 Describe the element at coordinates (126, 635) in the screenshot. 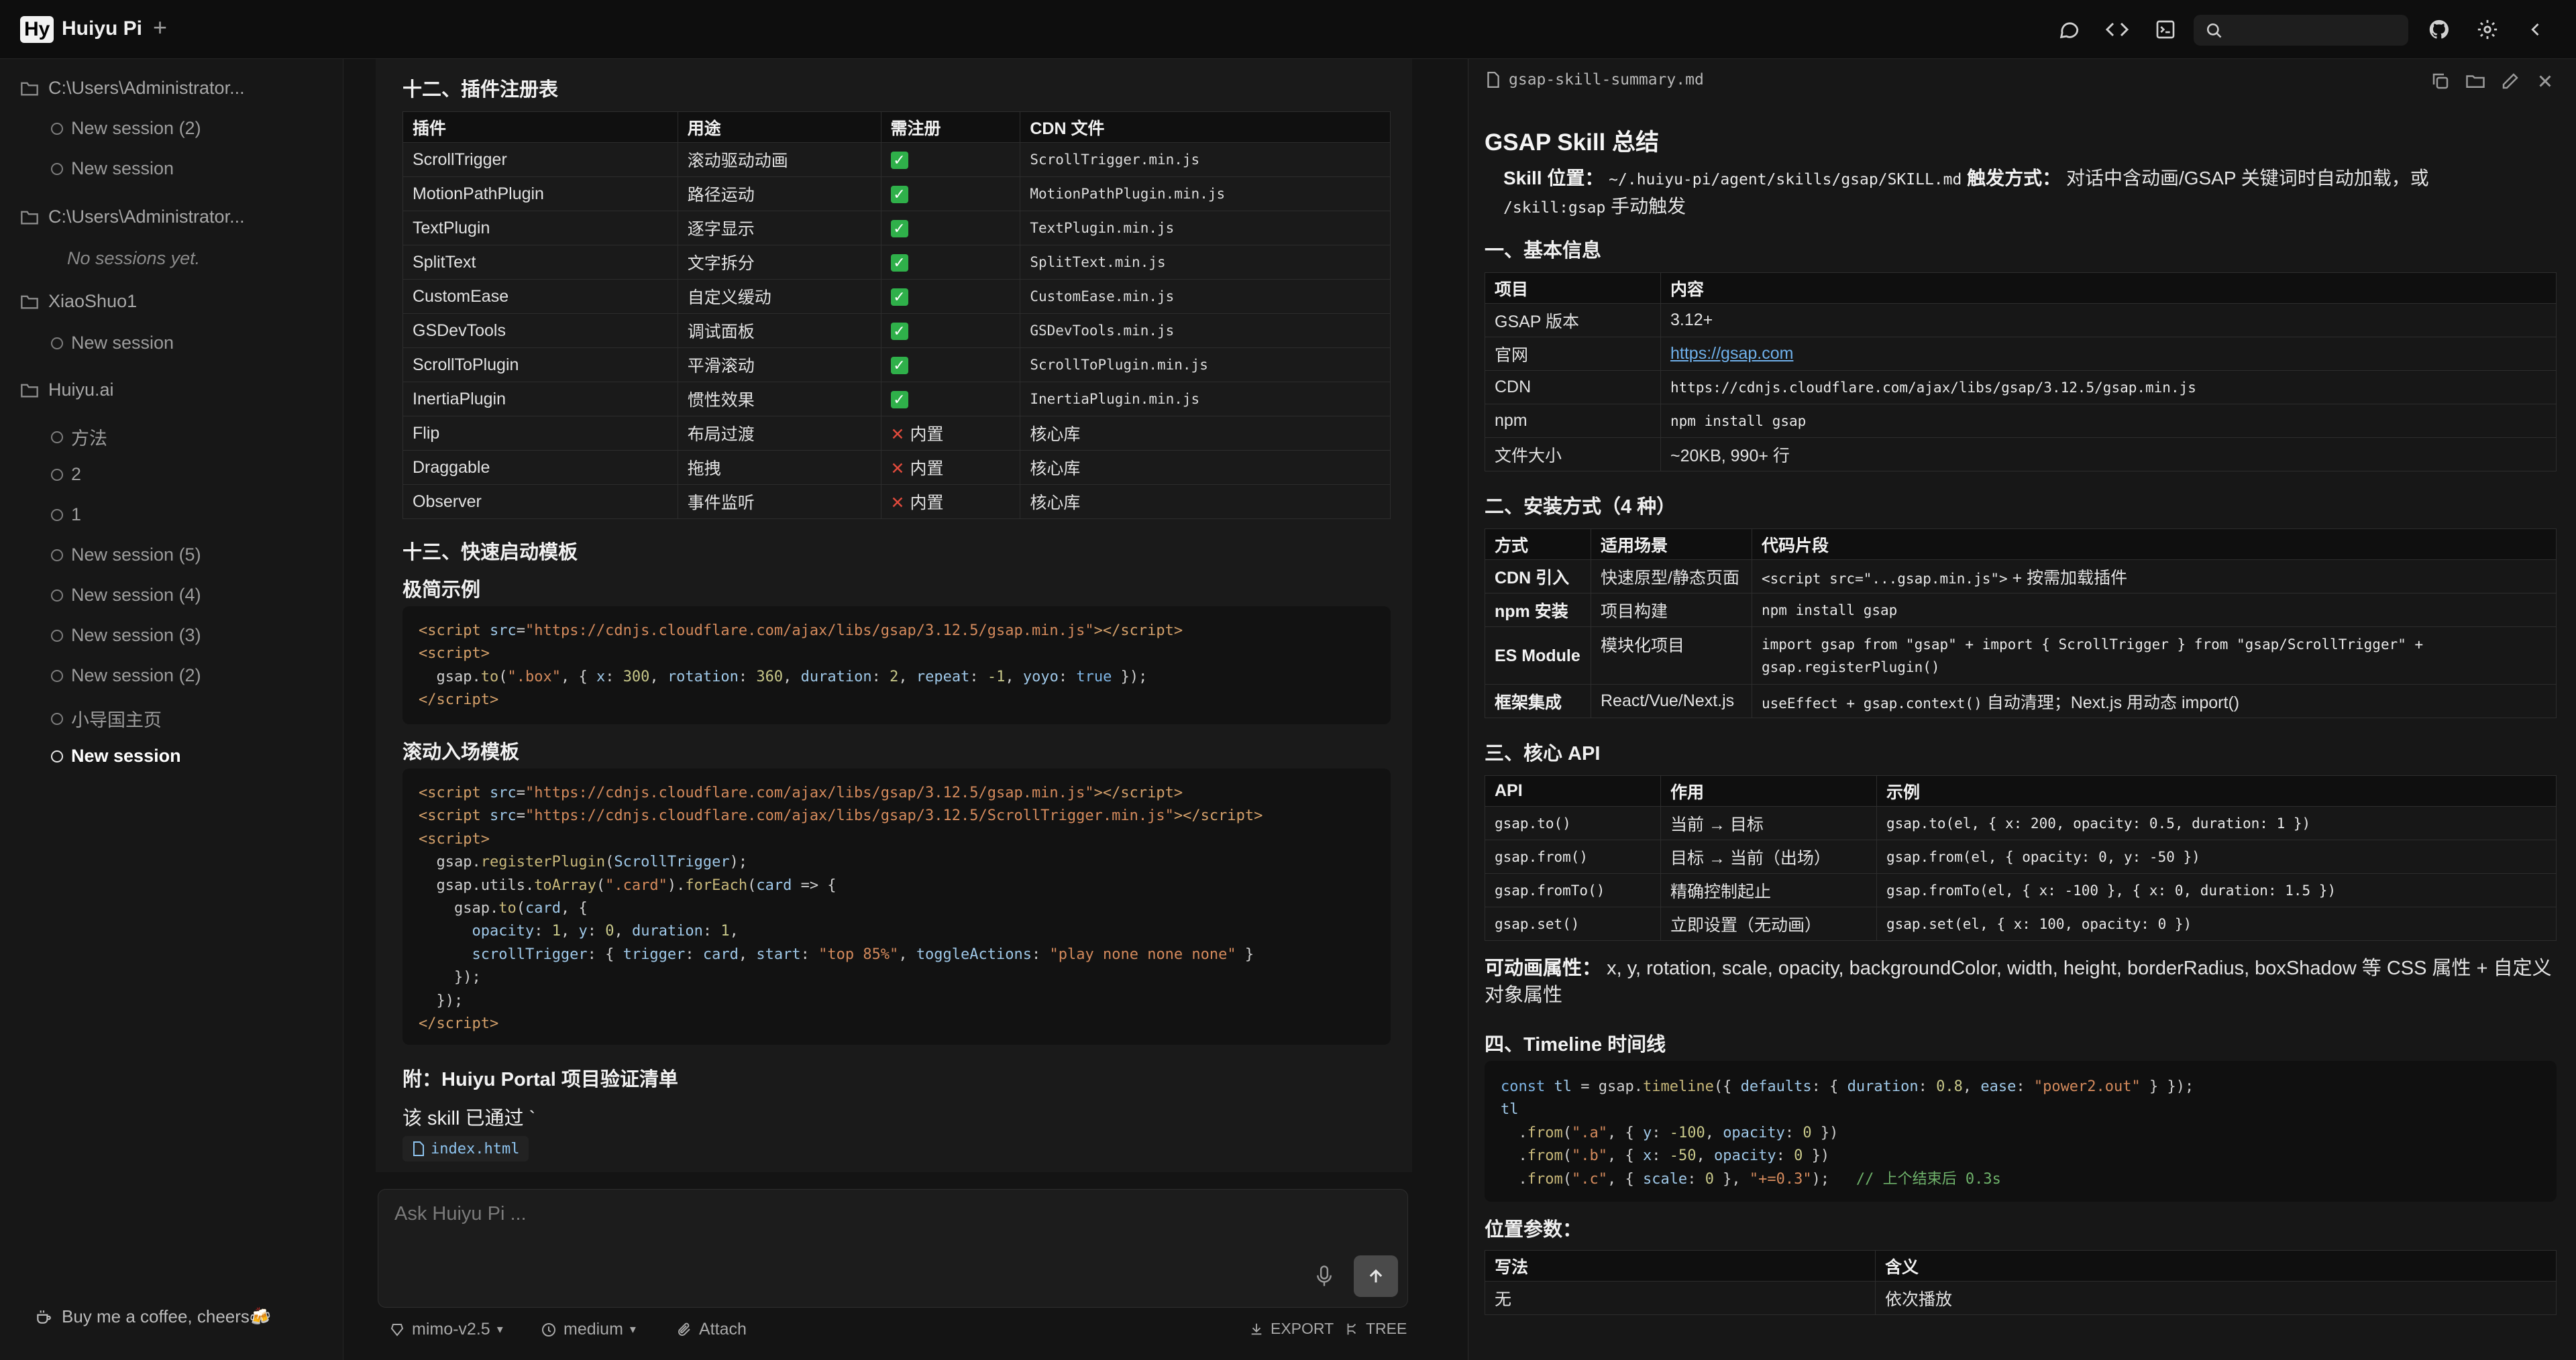

I see `sidebar-session: New session (3)` at that location.